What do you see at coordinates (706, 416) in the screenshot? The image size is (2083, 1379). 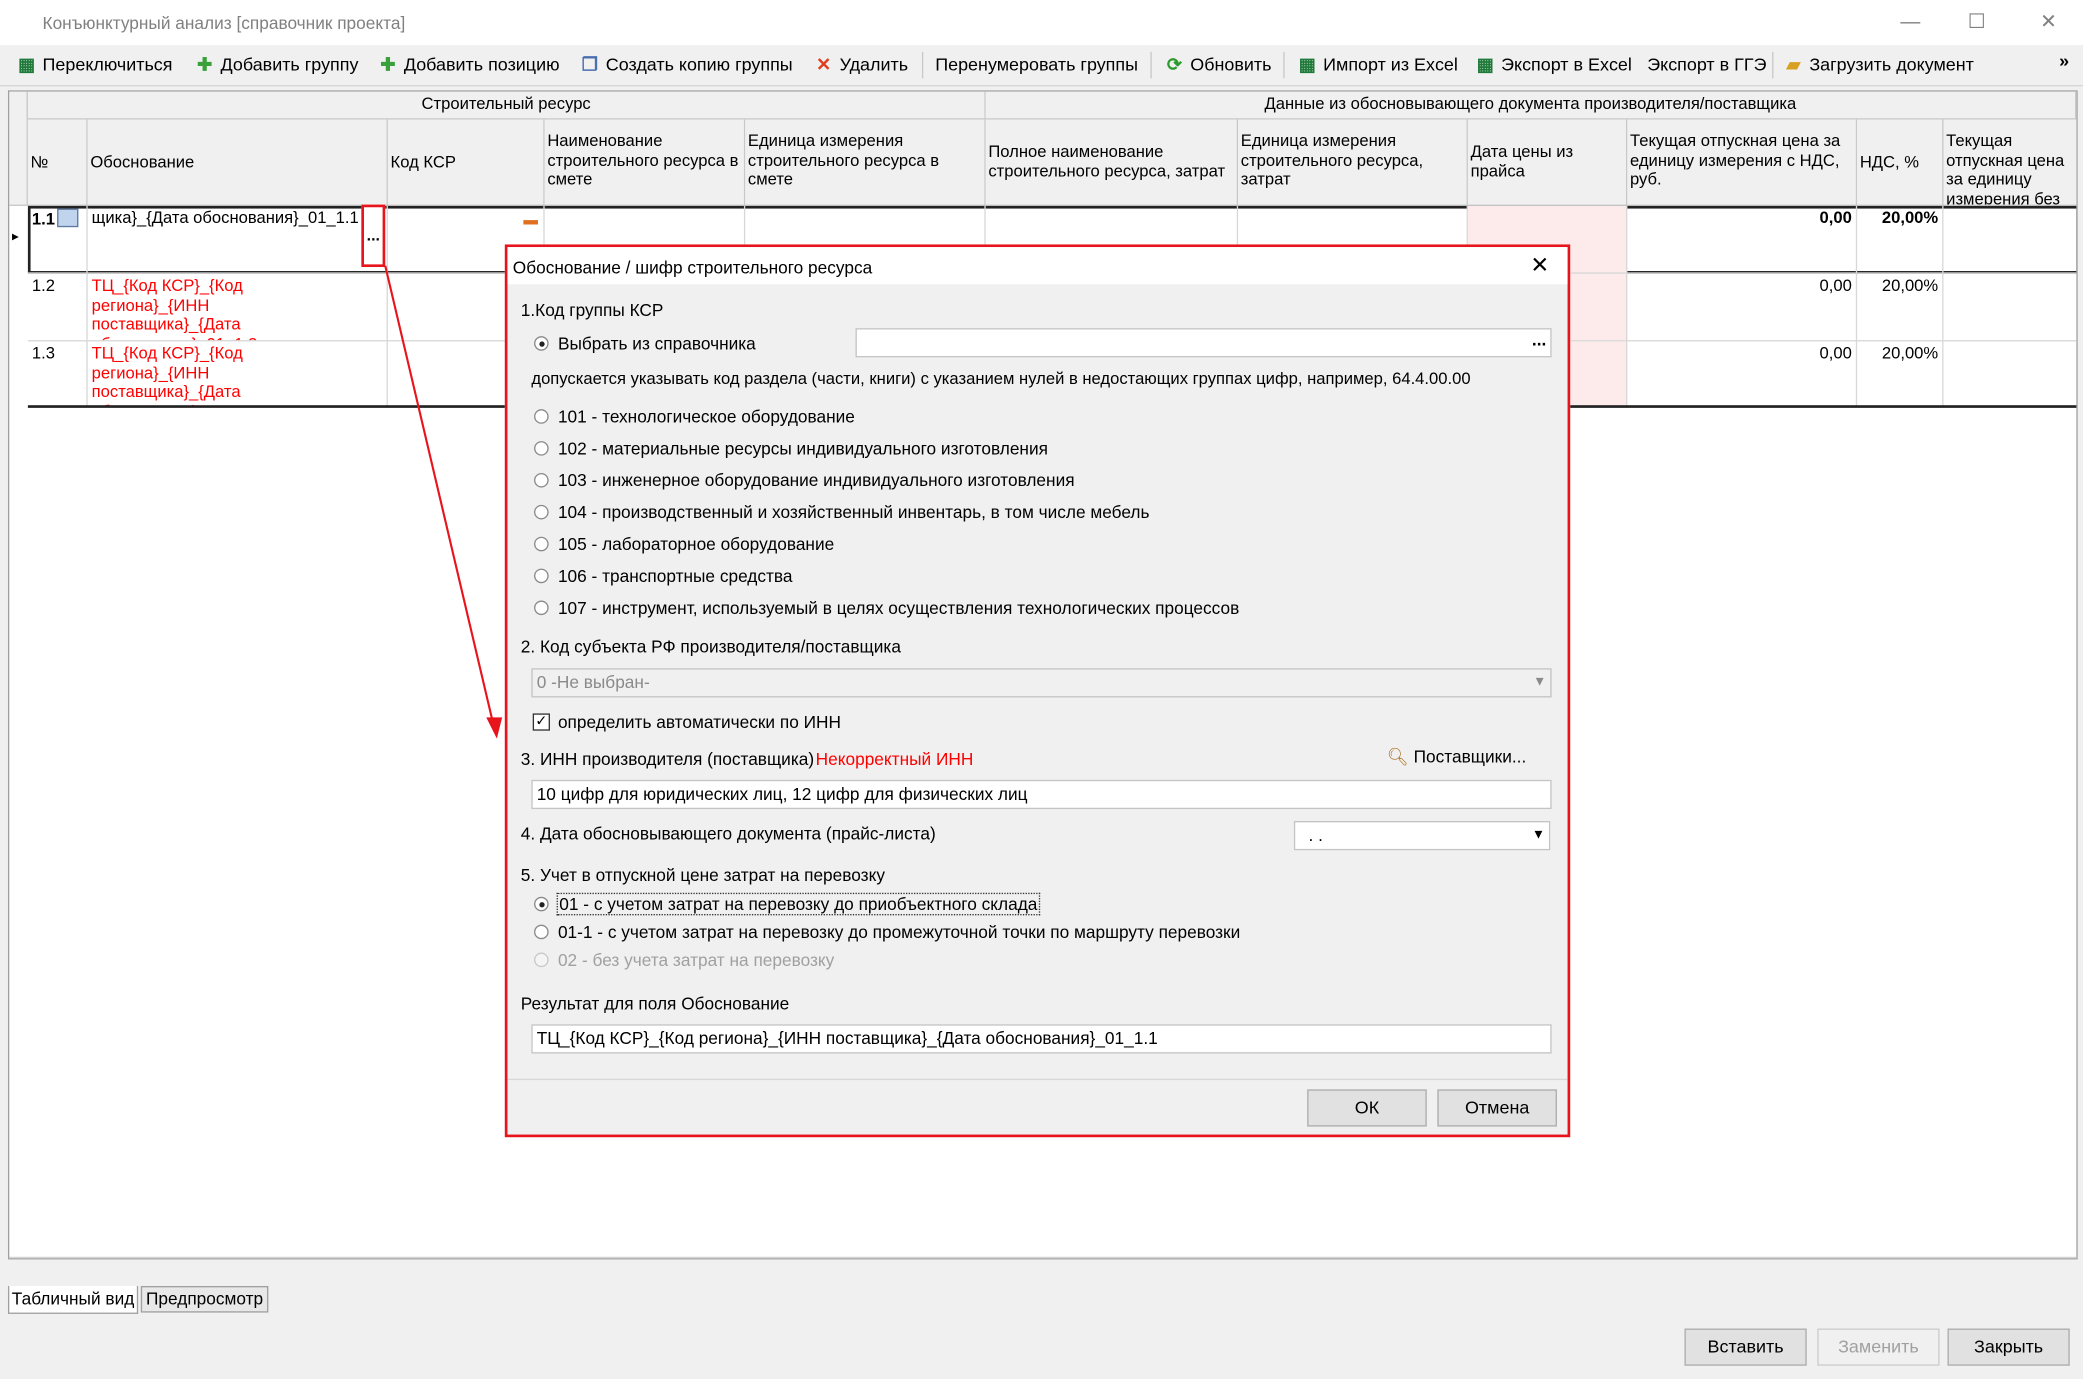 I see `option-101-label: 101 - технологическое оборудование` at bounding box center [706, 416].